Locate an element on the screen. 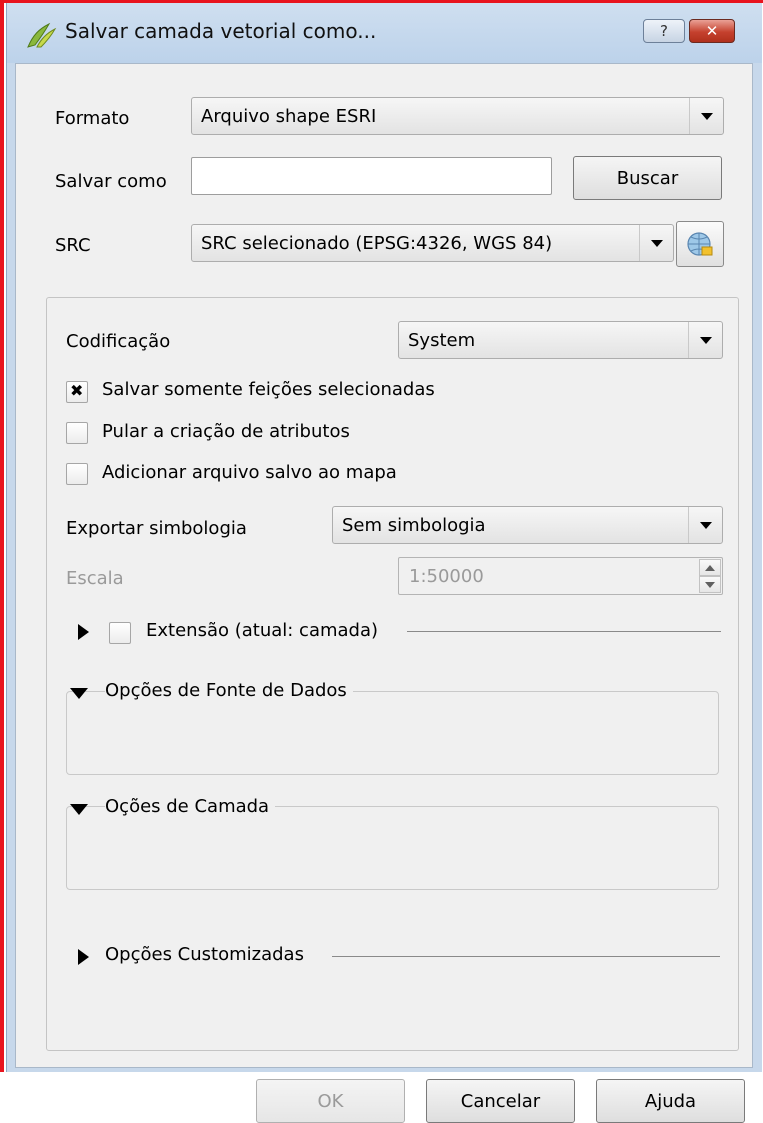  close-window-button: ✕ is located at coordinates (712, 31).